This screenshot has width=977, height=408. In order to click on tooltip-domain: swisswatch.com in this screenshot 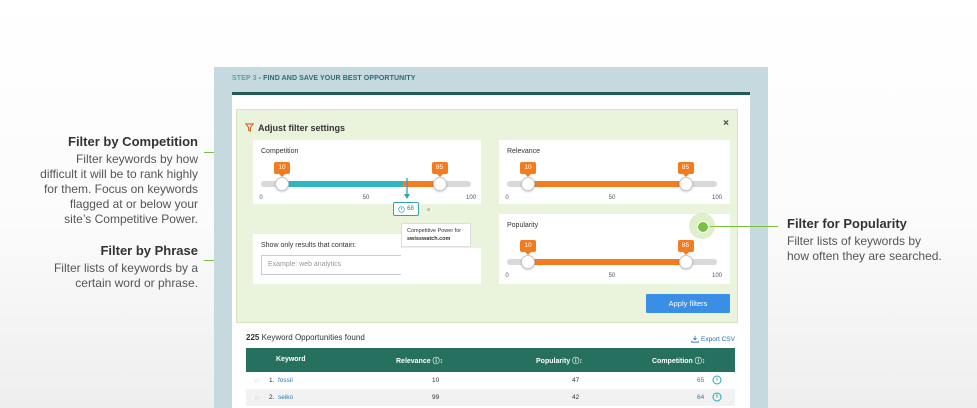, I will do `click(429, 239)`.